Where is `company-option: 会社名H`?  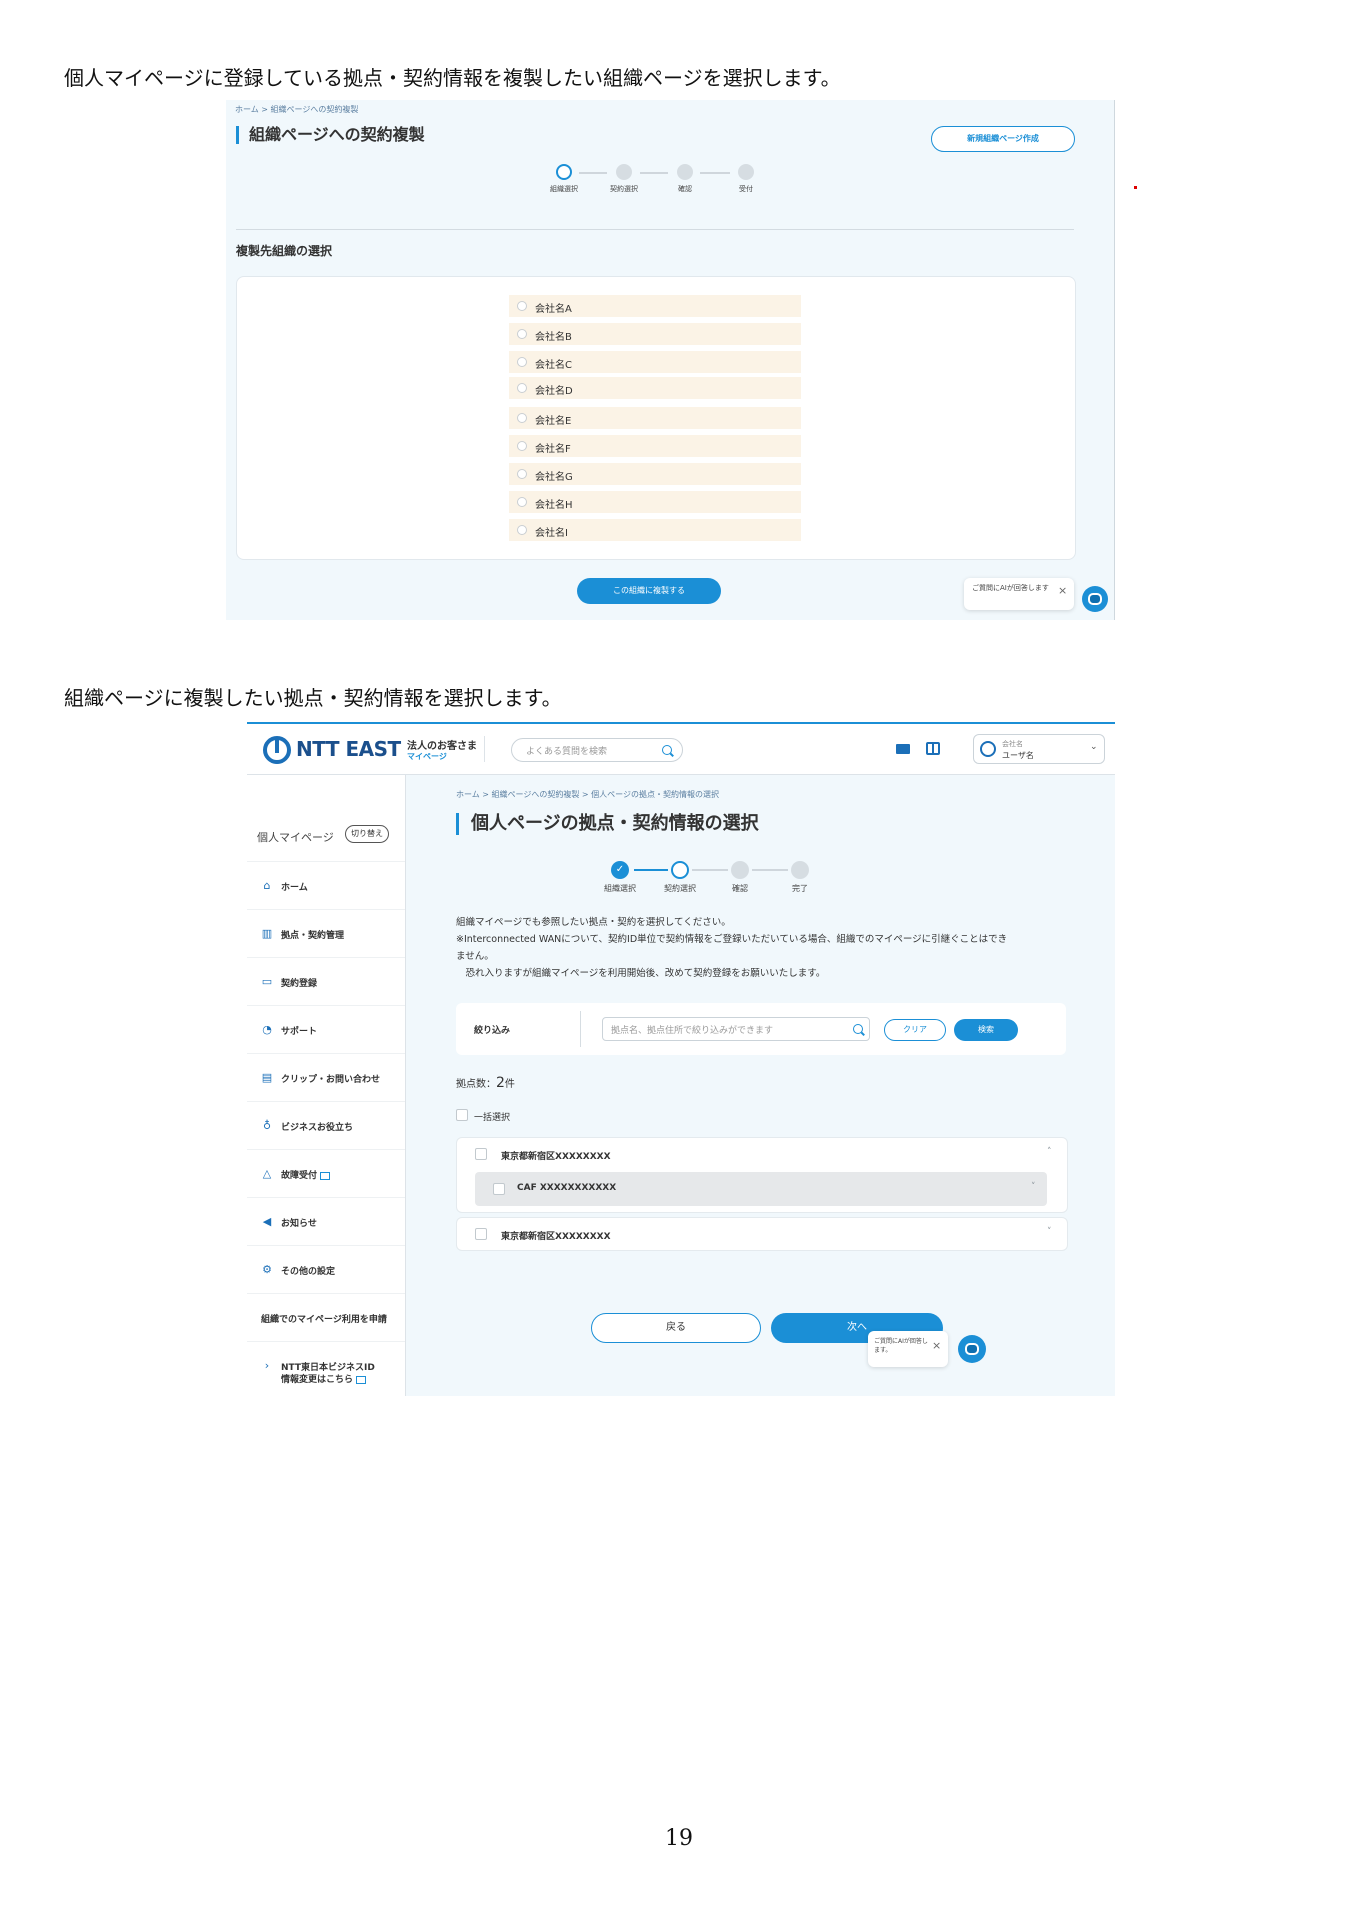 company-option: 会社名H is located at coordinates (655, 502).